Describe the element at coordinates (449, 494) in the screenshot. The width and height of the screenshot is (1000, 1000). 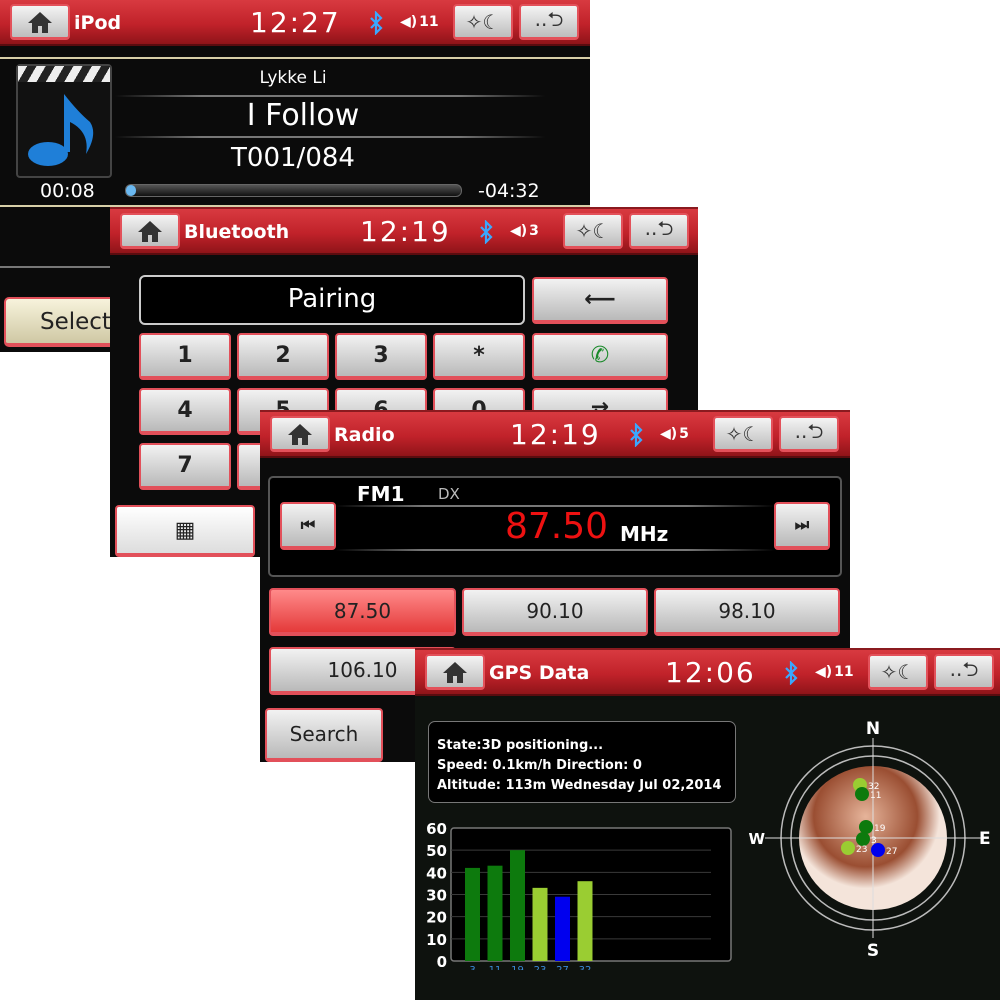
I see `dx-label: DX` at that location.